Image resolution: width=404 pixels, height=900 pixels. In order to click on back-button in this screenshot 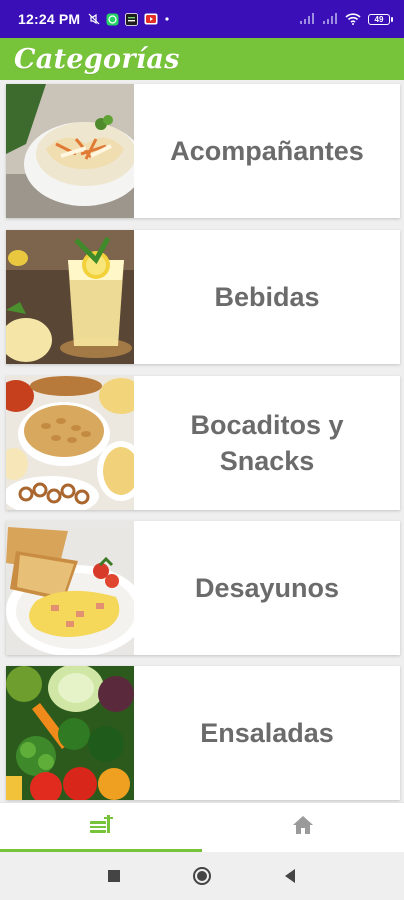, I will do `click(290, 876)`.